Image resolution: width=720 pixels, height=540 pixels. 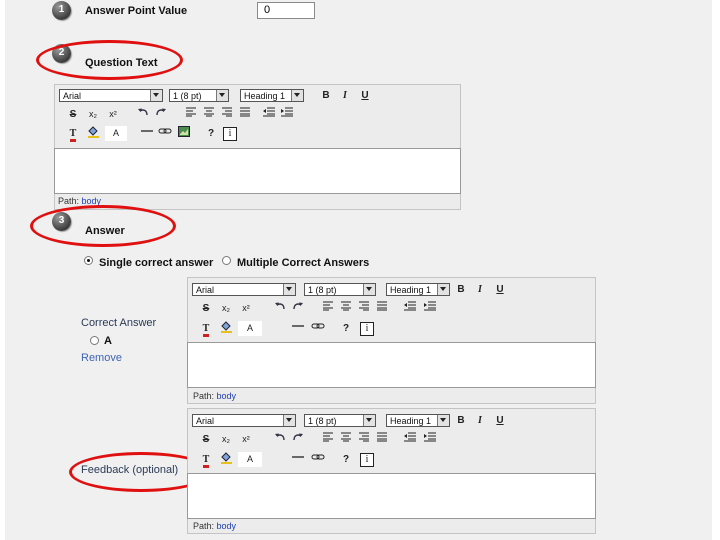 I want to click on font-family-value: Arial, so click(x=205, y=290).